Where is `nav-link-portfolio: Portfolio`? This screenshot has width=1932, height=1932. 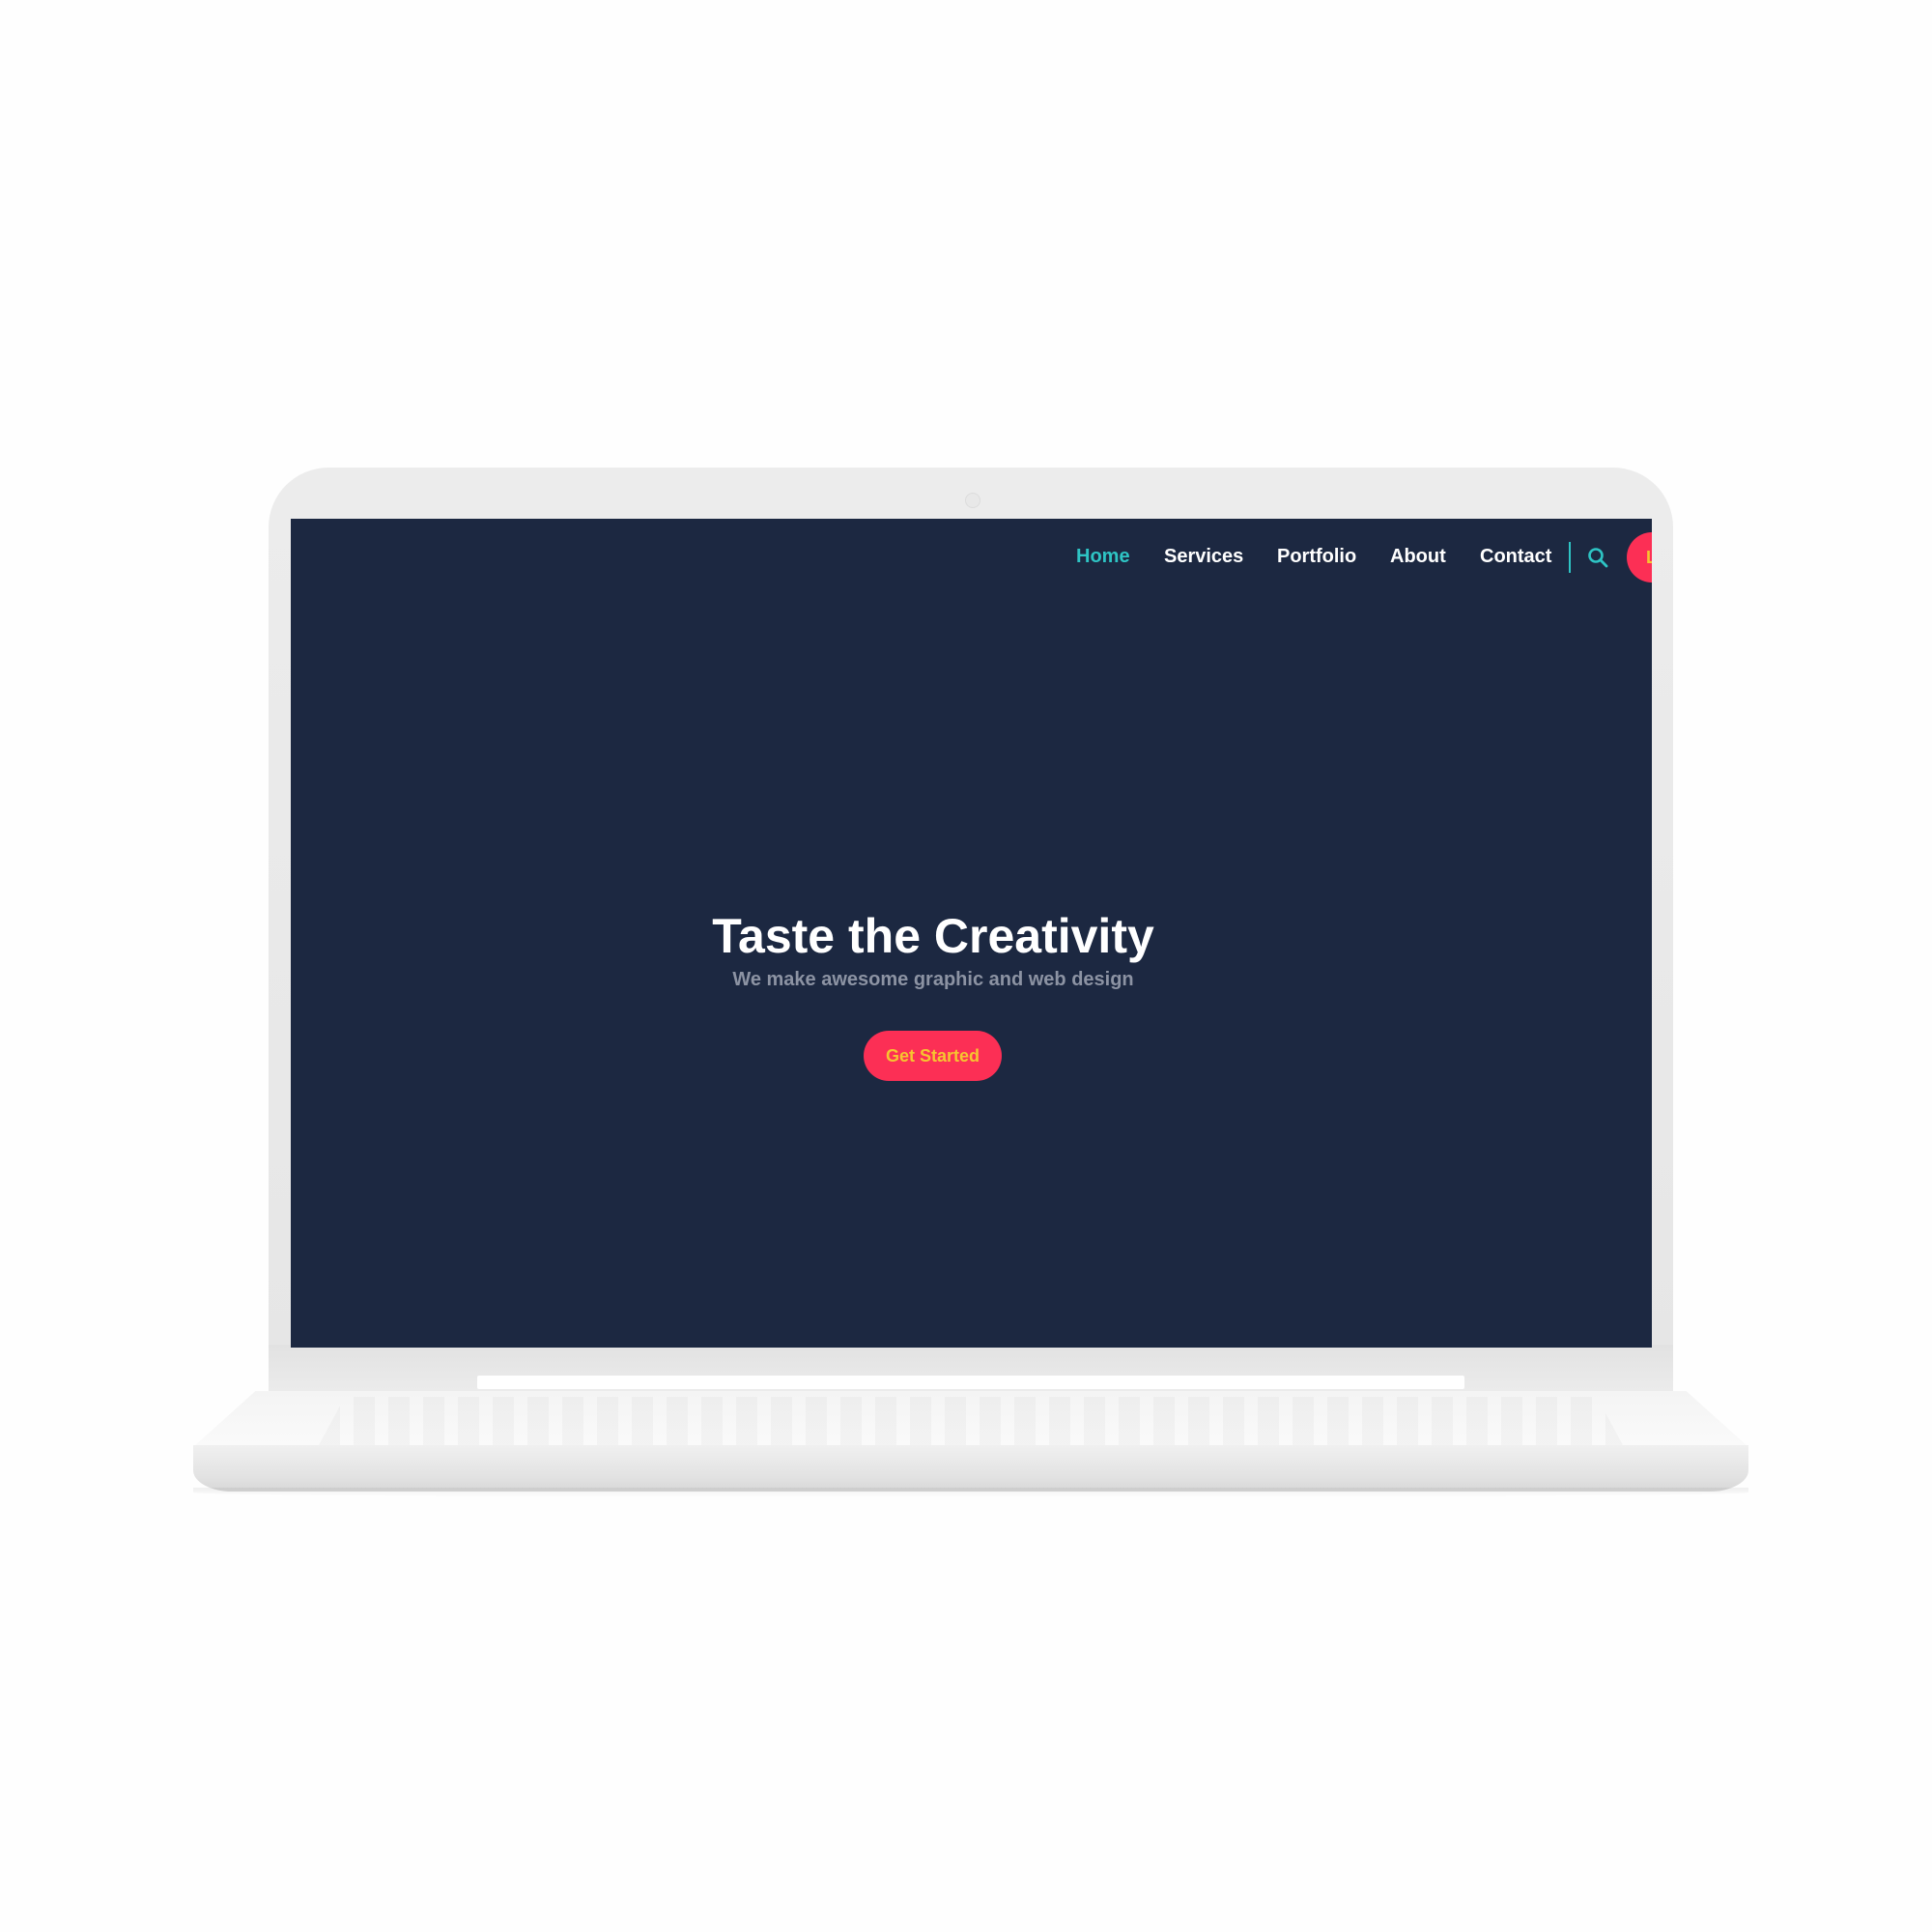
nav-link-portfolio: Portfolio is located at coordinates (1316, 557).